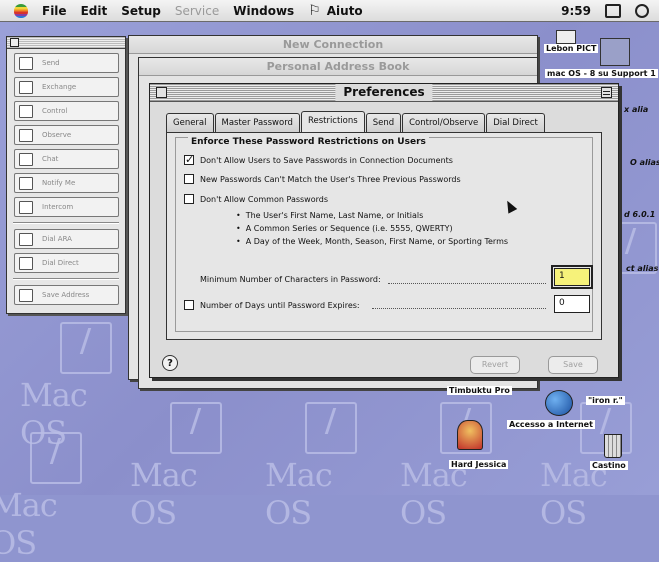 This screenshot has height=562, width=659. Describe the element at coordinates (26, 207) in the screenshot. I see `intercom-icon` at that location.